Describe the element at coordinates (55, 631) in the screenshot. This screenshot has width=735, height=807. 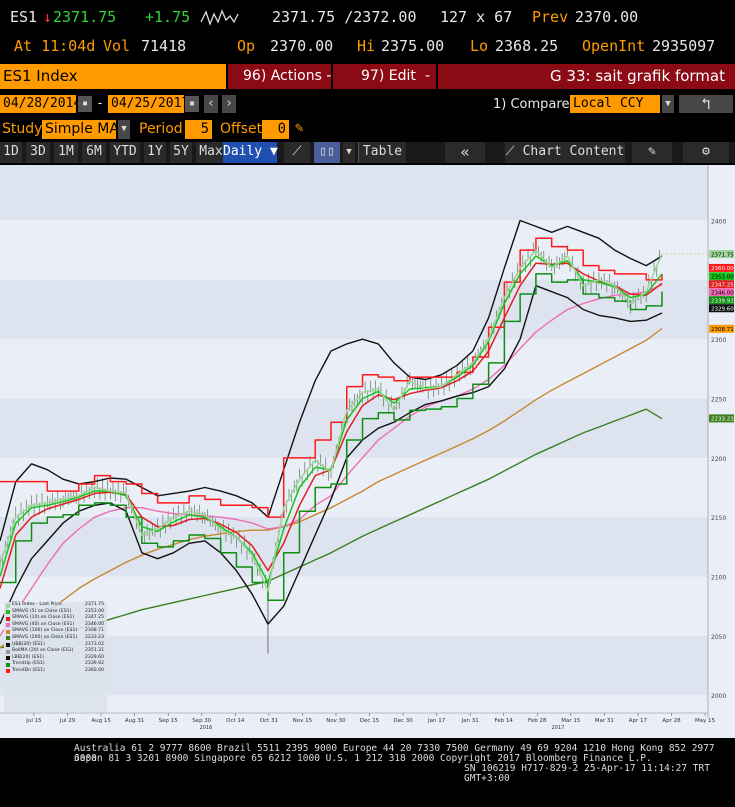
I see `legend-entry: SMAVG (100) on Close (ES1) 2308.71` at that location.